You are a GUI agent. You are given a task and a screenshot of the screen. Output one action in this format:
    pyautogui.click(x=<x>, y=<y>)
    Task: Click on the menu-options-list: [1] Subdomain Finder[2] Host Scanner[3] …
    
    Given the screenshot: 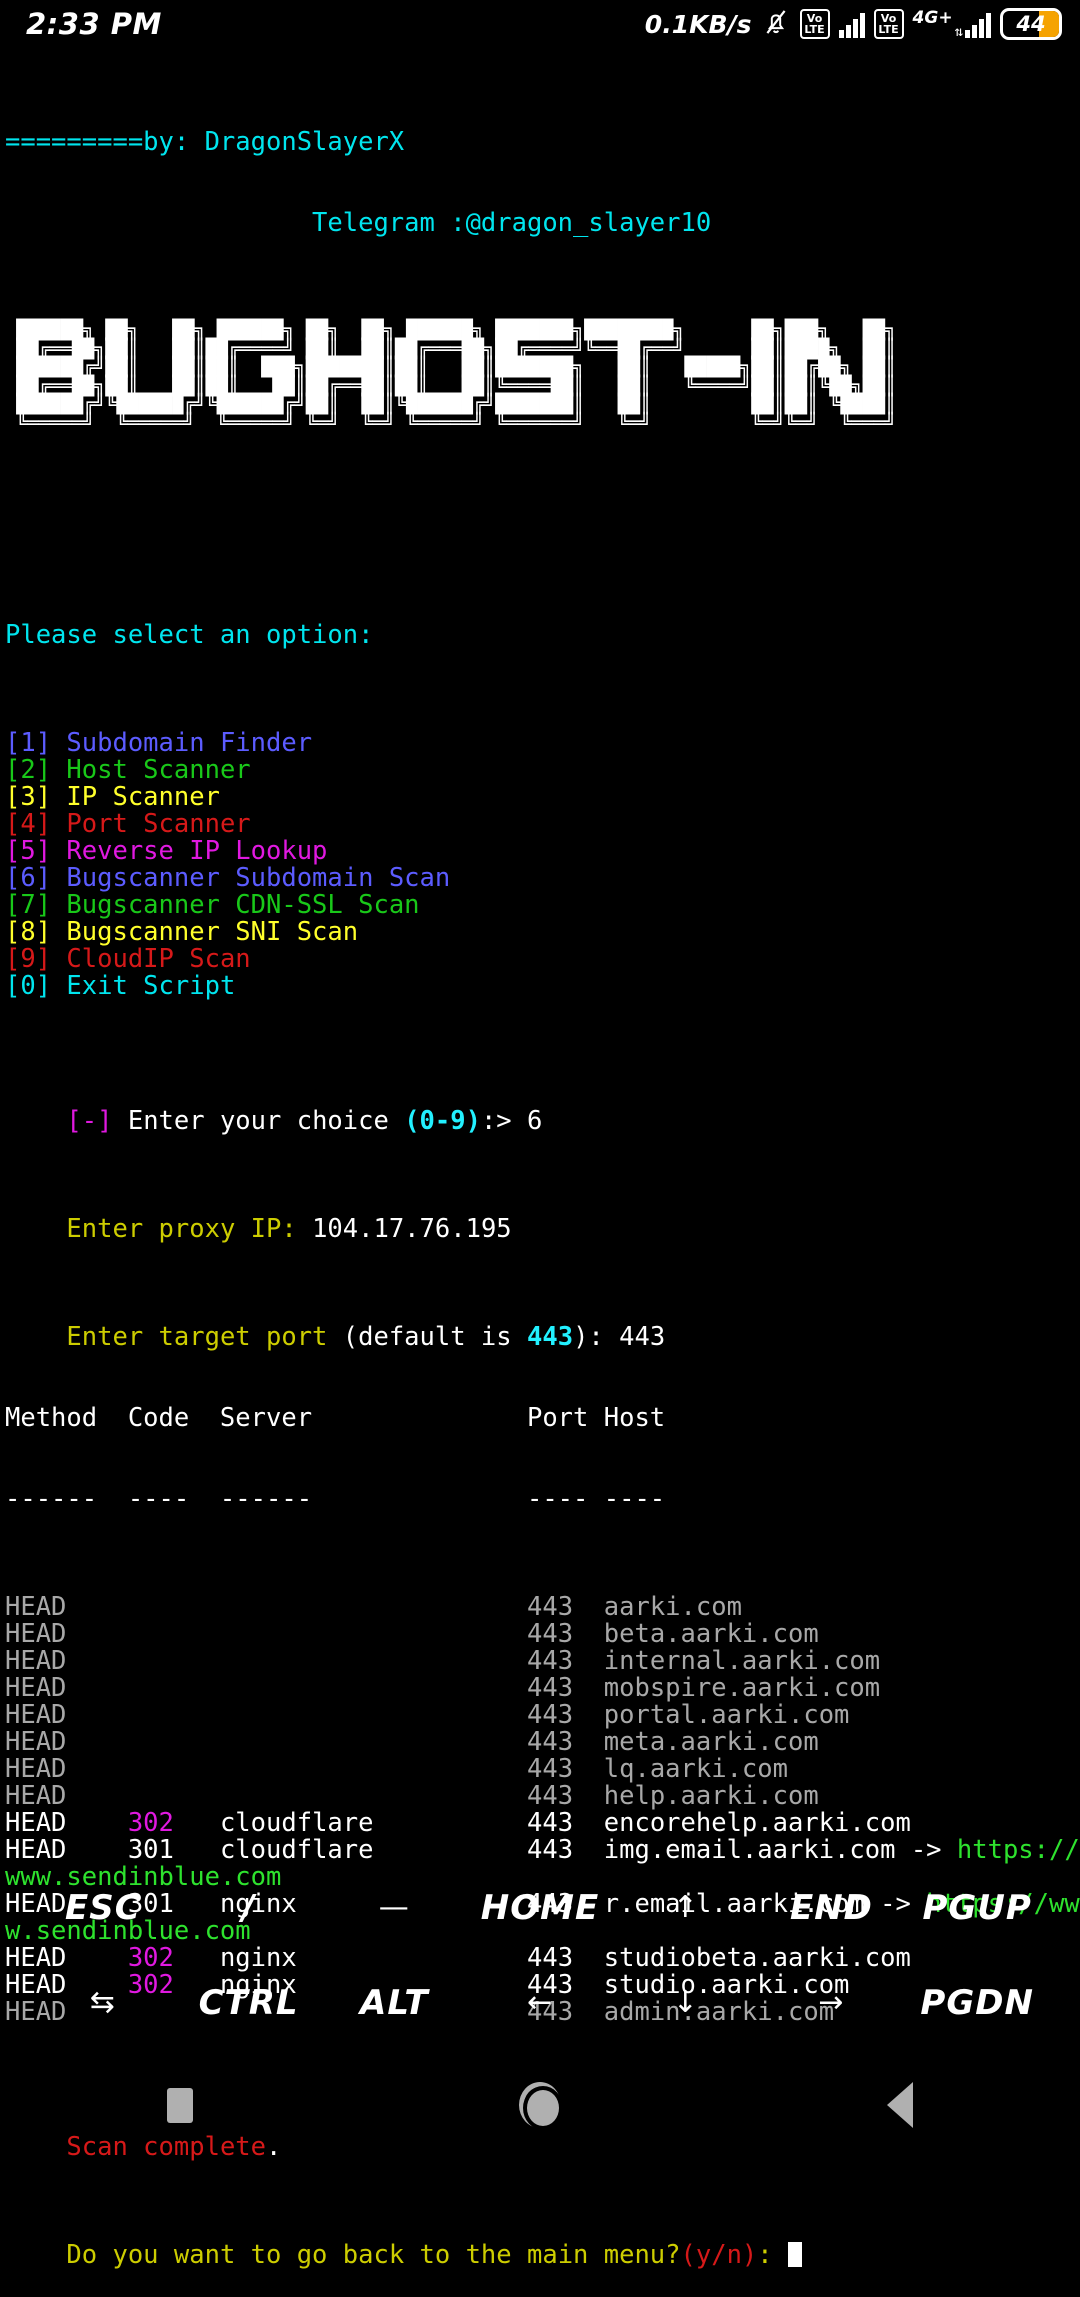 What is the action you would take?
    pyautogui.click(x=542, y=865)
    